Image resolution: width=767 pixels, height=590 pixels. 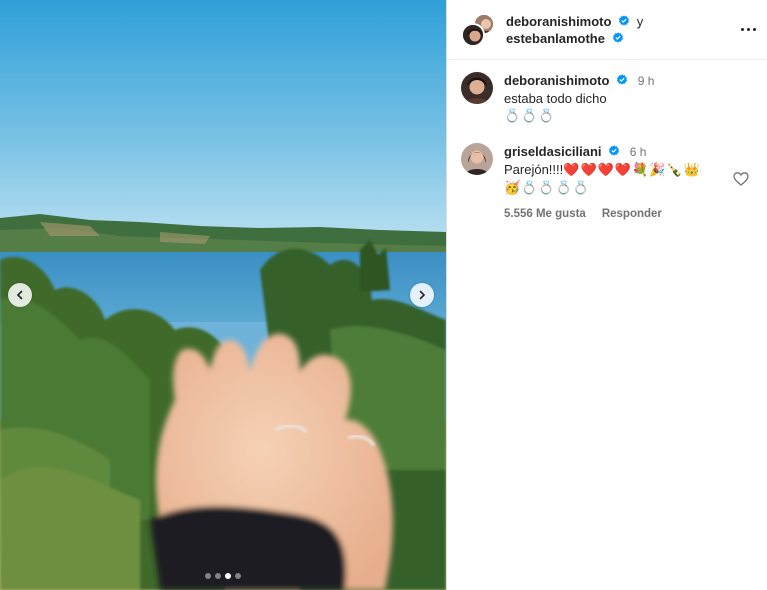 I want to click on like-heart-icon, so click(x=741, y=179).